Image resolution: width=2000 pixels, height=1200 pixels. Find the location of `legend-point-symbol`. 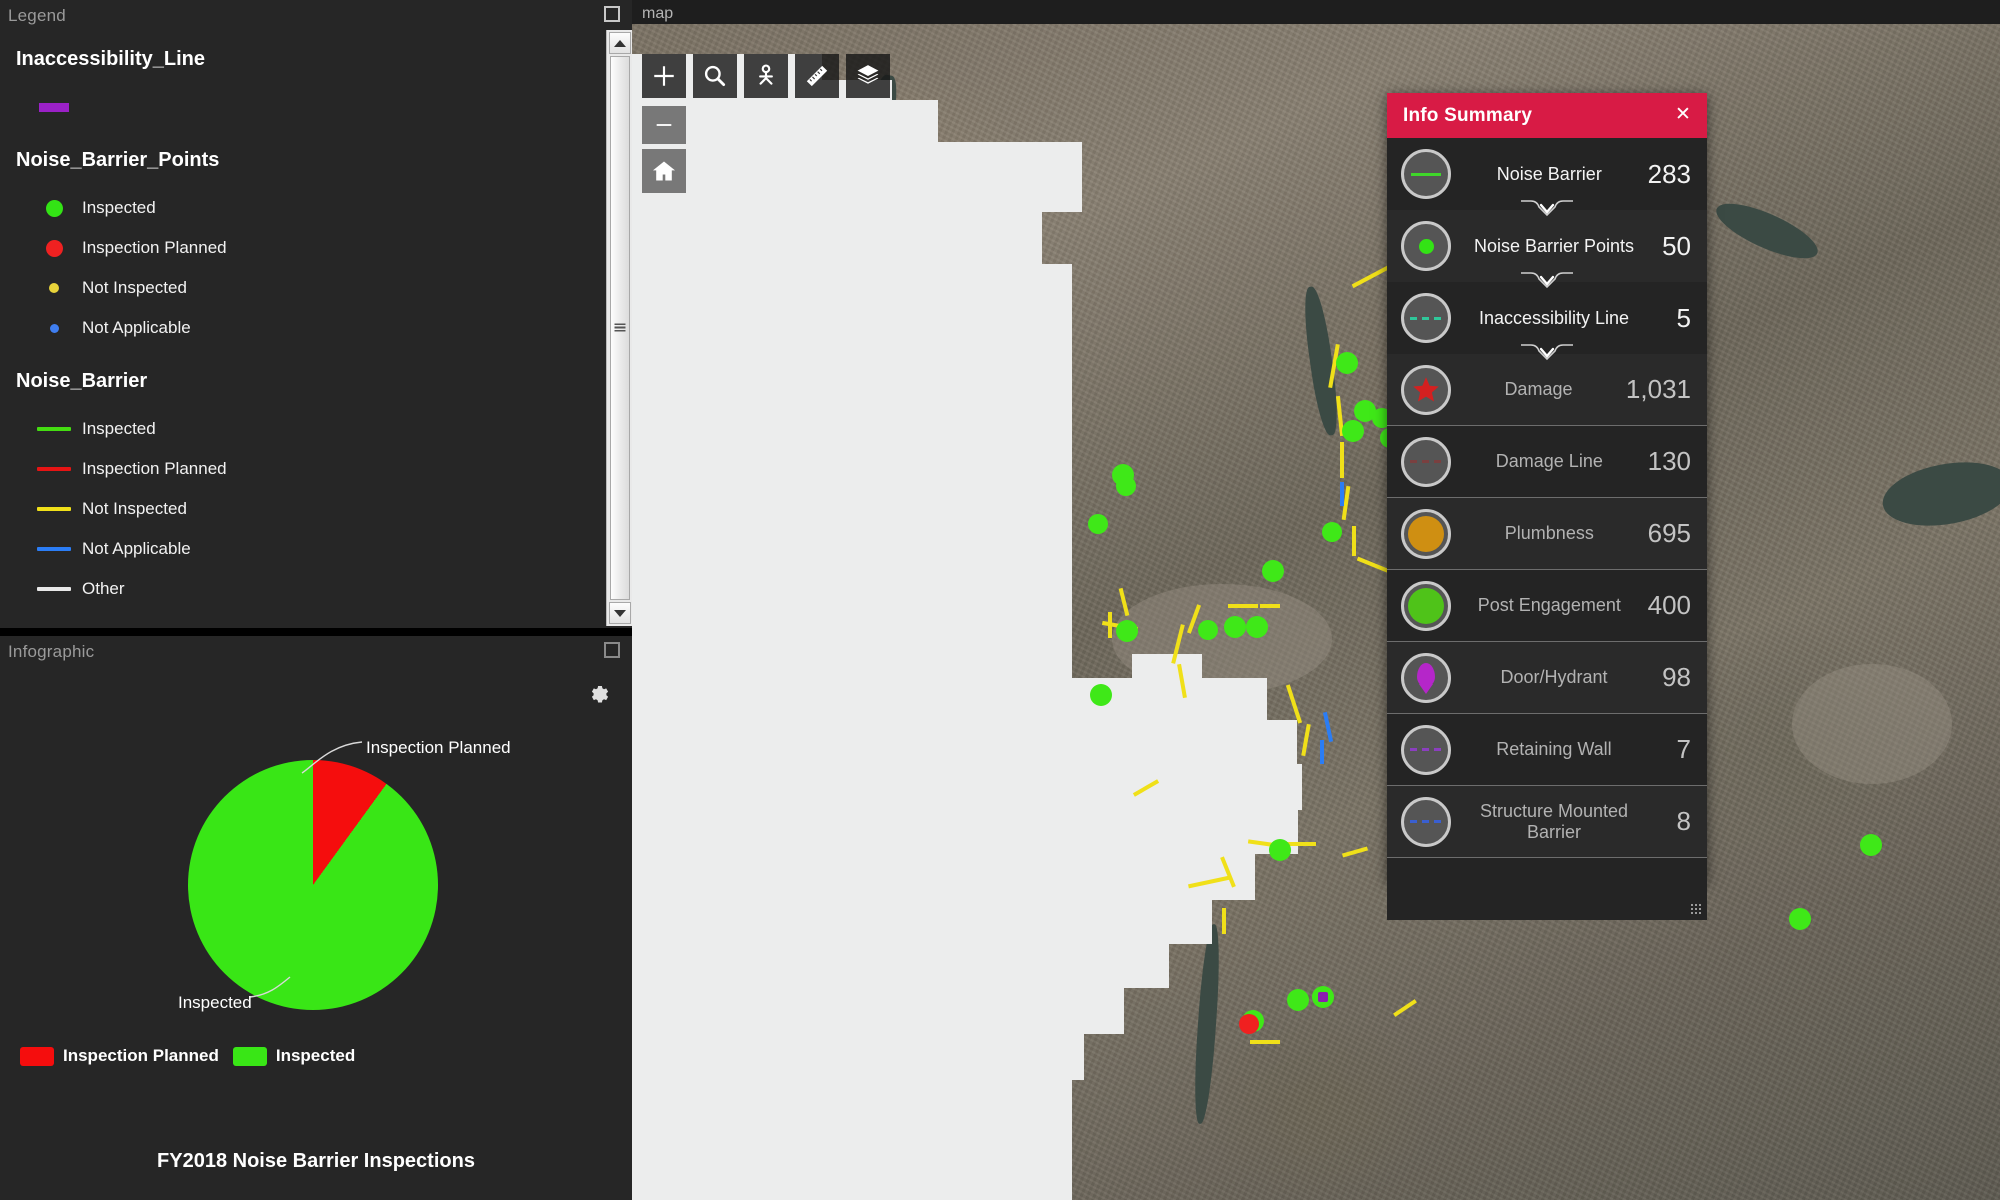

legend-point-symbol is located at coordinates (54, 208).